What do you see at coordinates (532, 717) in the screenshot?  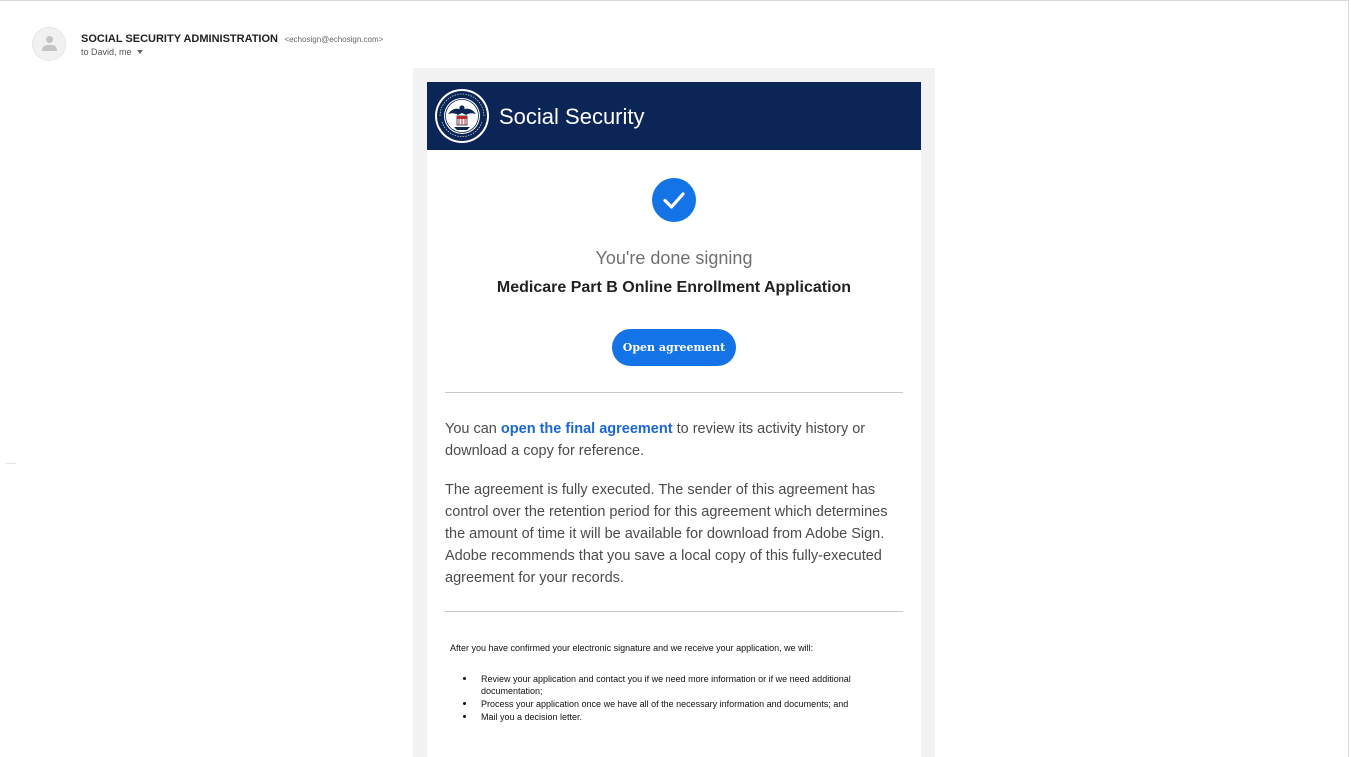 I see `list-item-text: Mail you a decision letter.` at bounding box center [532, 717].